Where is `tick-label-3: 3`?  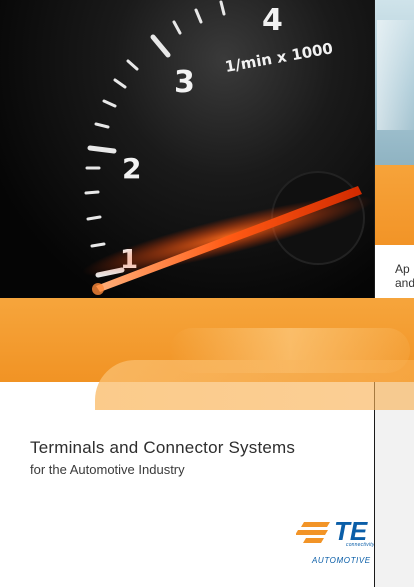
tick-label-3: 3 is located at coordinates (184, 82).